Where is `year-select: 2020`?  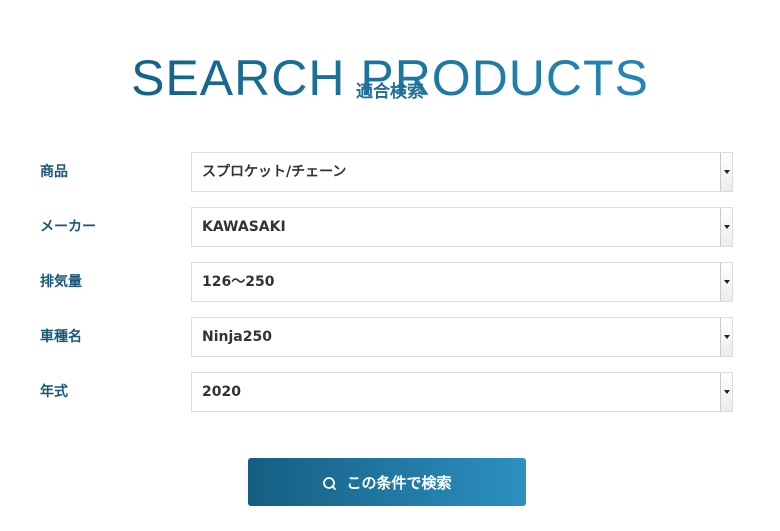
year-select: 2020 is located at coordinates (462, 392).